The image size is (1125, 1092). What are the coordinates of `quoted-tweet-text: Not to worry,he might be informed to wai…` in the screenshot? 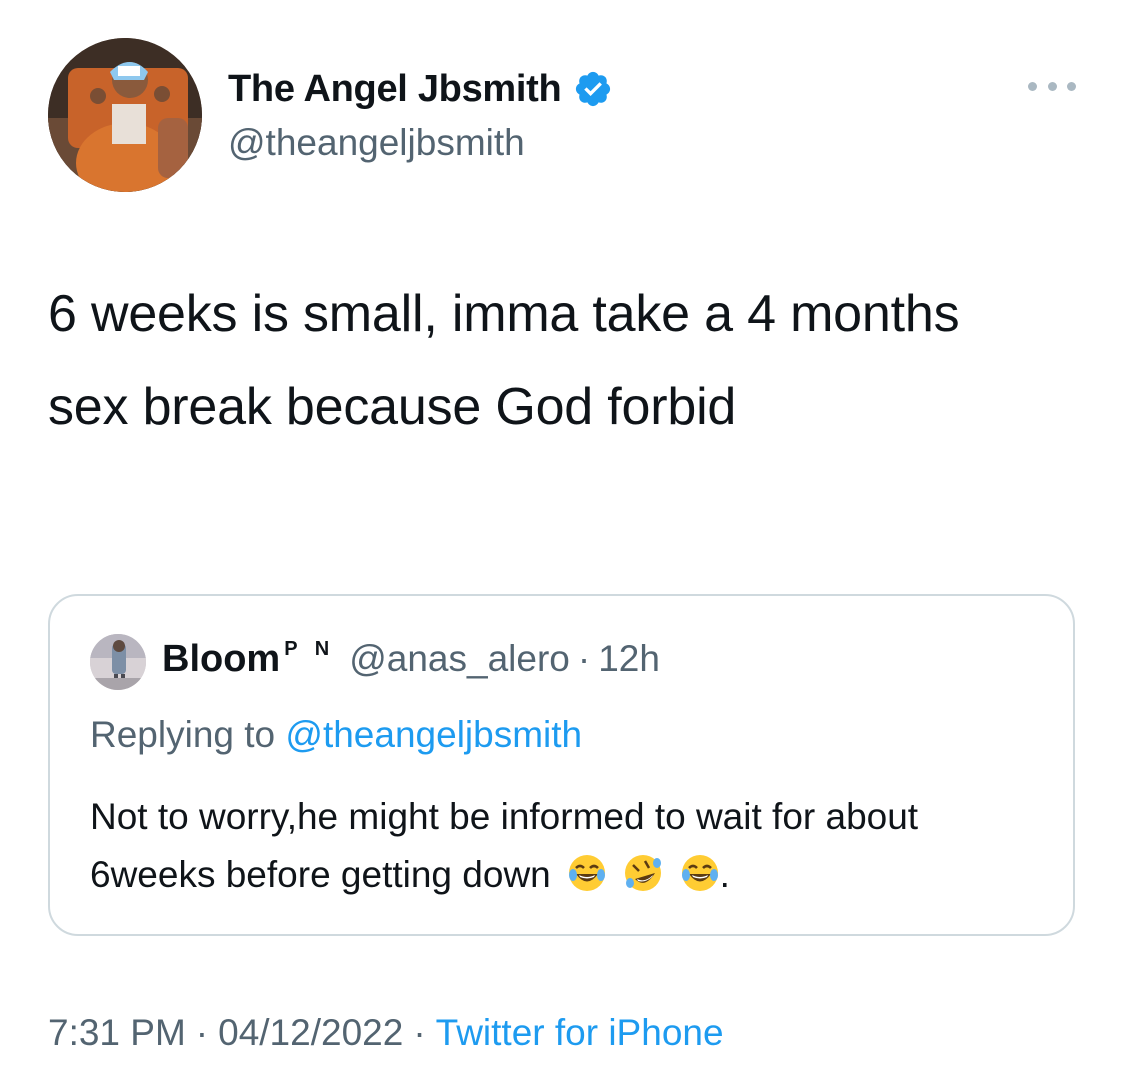 It's located at (504, 845).